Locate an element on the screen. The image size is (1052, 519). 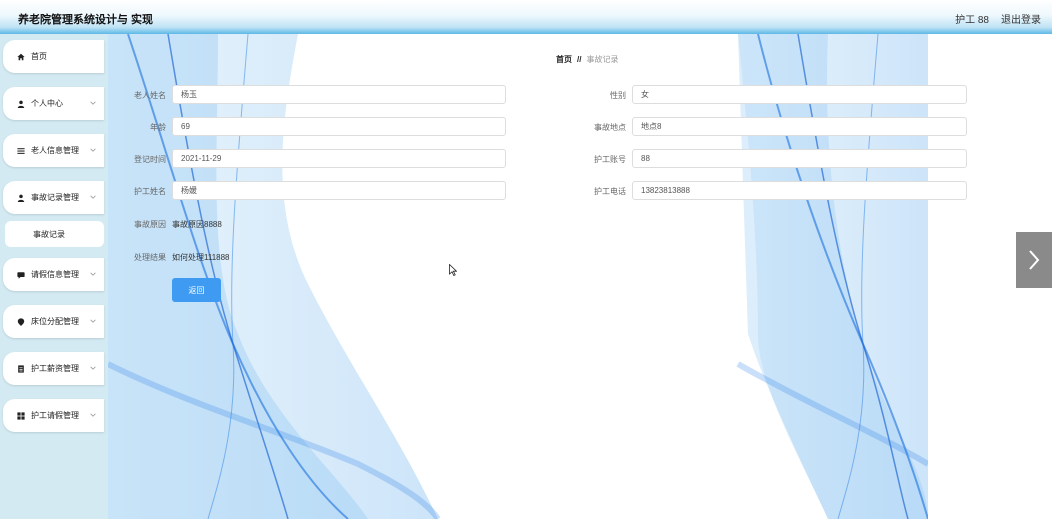
document-icon is located at coordinates (20, 368).